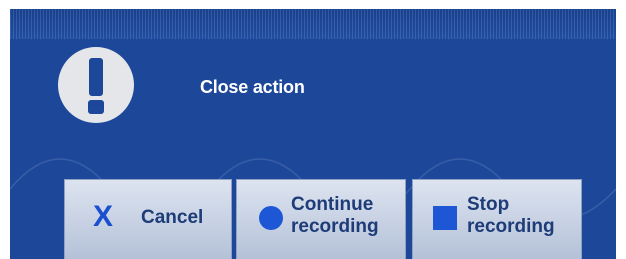  I want to click on cancel-button: X Cancel, so click(148, 219).